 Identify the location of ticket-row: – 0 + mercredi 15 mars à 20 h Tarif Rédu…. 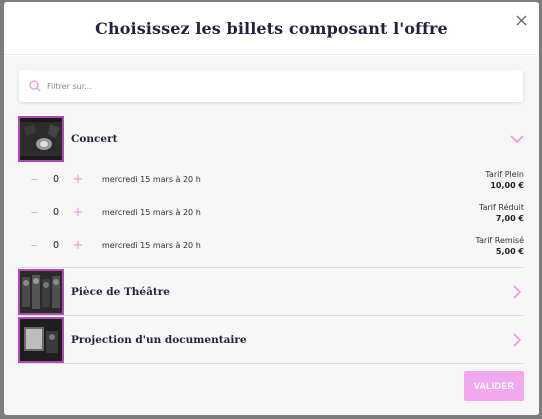
(271, 212).